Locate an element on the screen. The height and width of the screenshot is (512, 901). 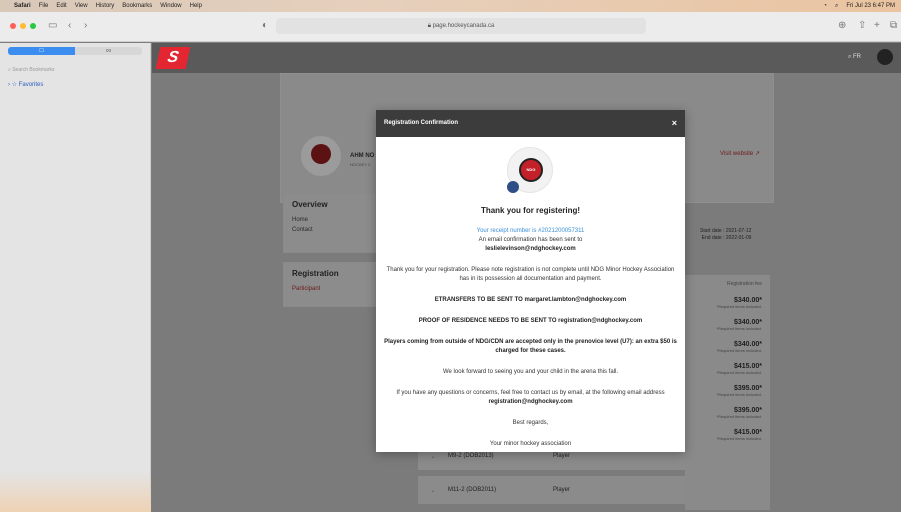
menu-window: Window is located at coordinates (170, 6).